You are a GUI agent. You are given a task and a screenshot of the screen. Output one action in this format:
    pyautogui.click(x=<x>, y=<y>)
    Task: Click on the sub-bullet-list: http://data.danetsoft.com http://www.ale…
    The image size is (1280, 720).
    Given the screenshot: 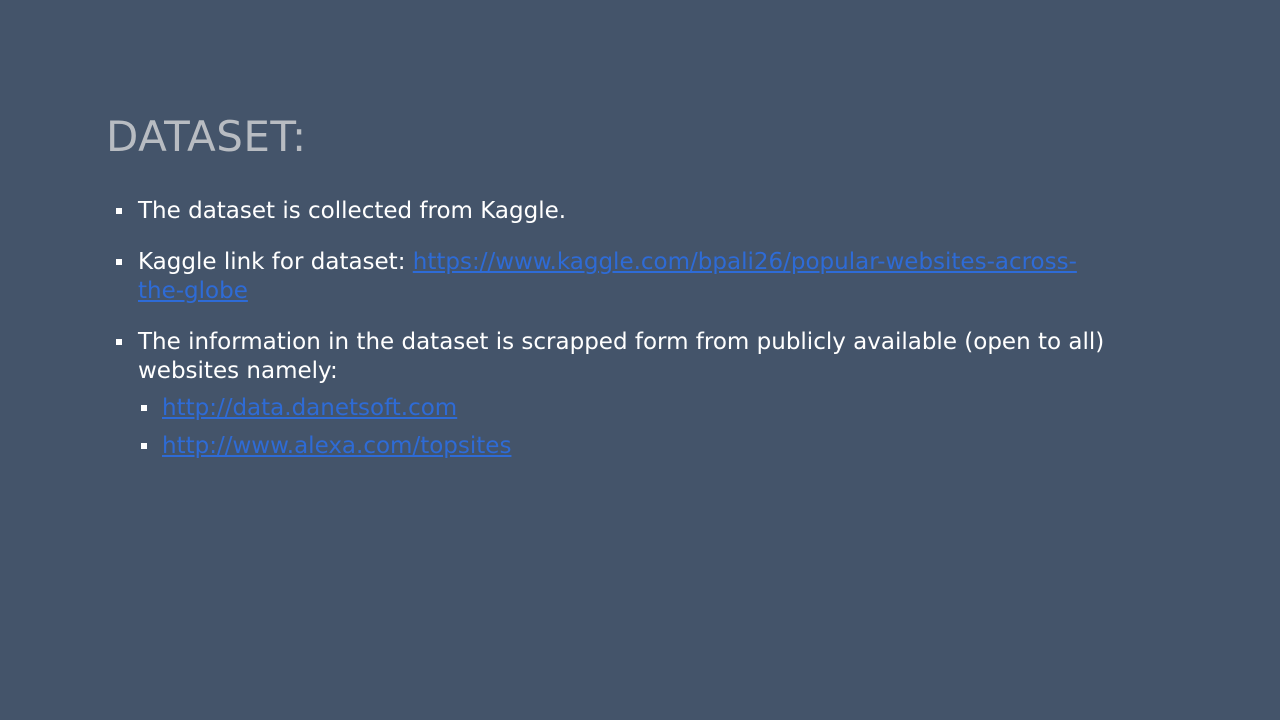 What is the action you would take?
    pyautogui.click(x=628, y=427)
    